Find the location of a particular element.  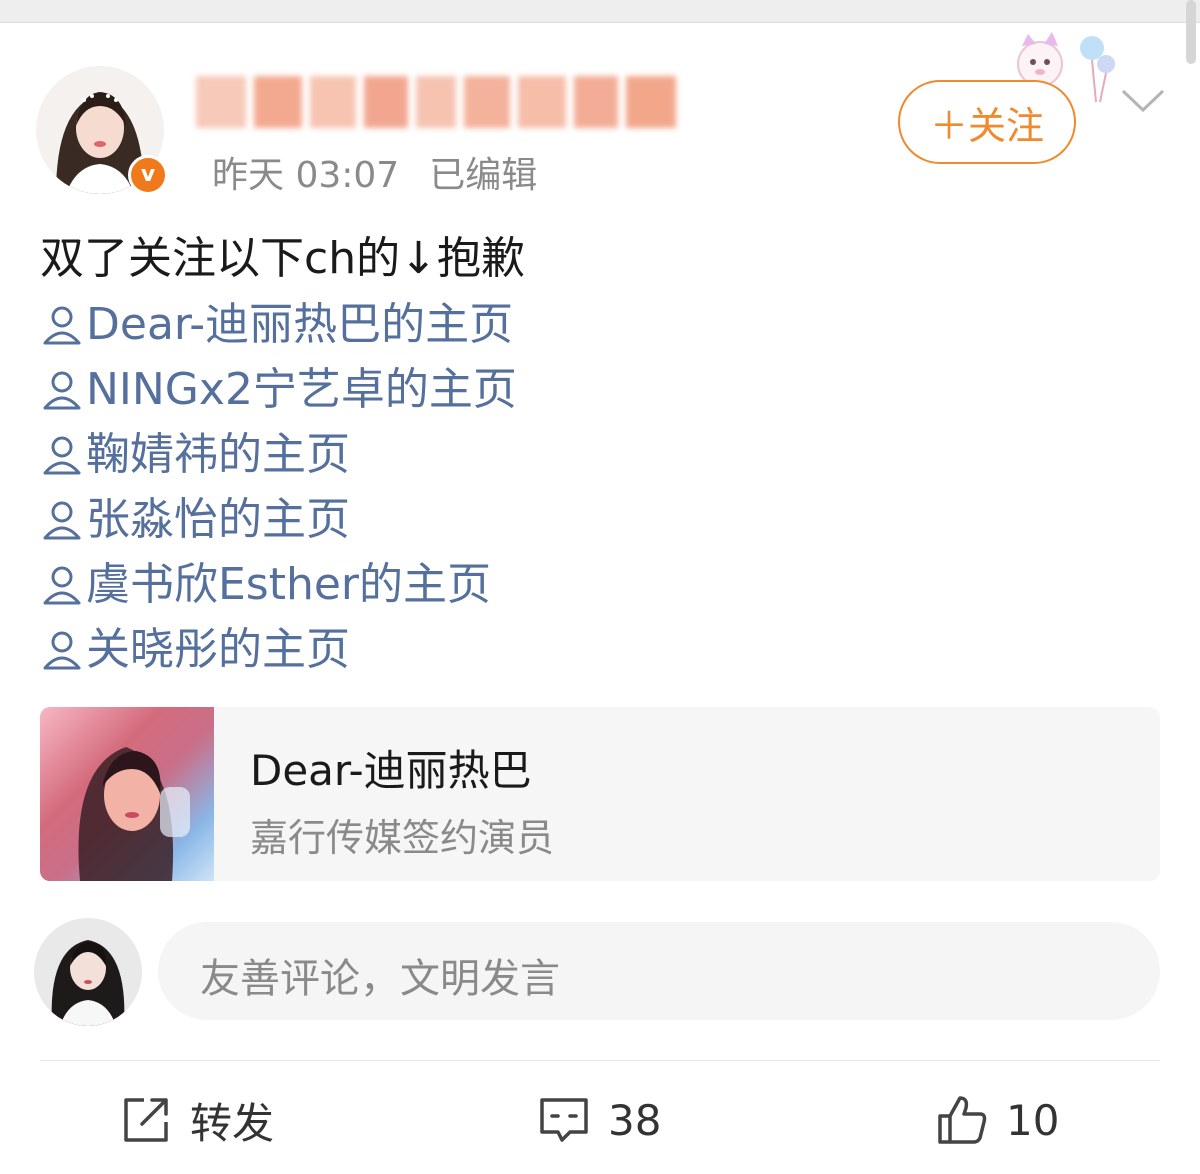

author-name-blurred is located at coordinates (436, 102).